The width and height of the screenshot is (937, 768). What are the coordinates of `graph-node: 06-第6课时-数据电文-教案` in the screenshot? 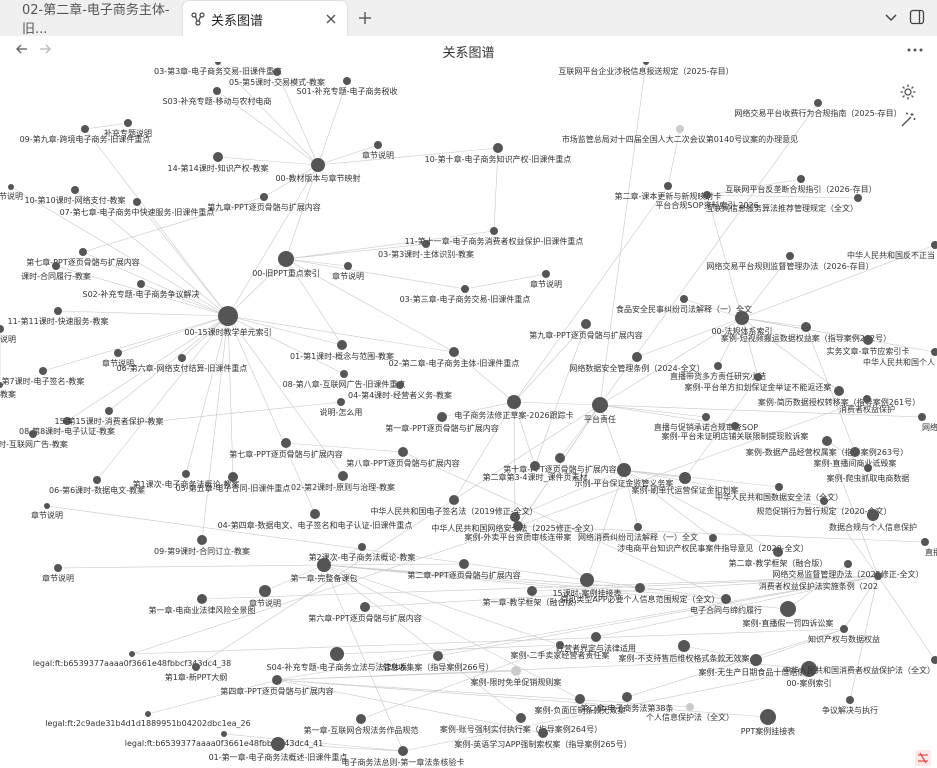 It's located at (97, 485).